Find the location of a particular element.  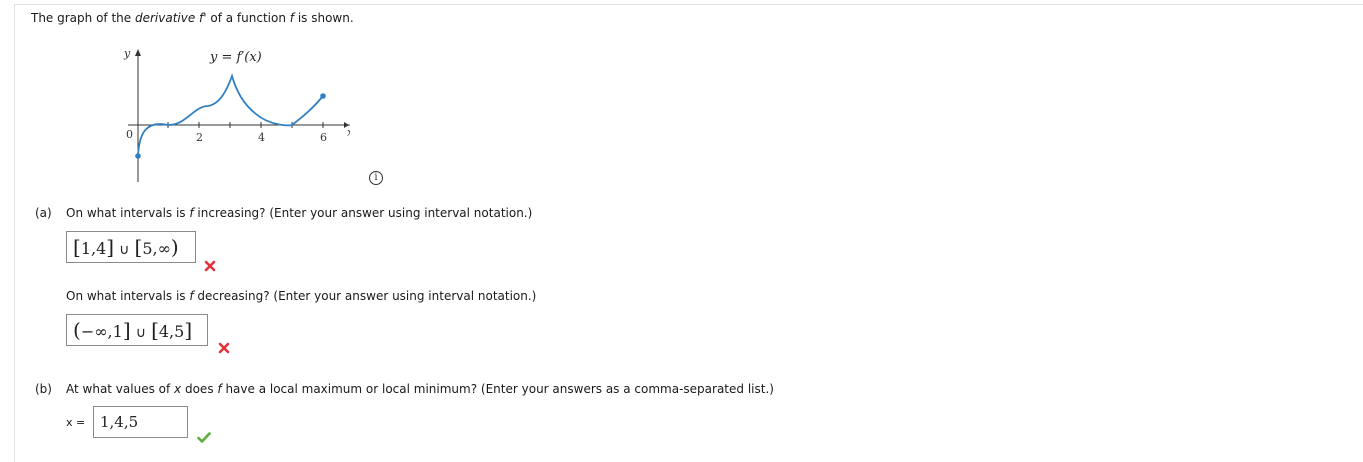

info-icon: i is located at coordinates (376, 178).